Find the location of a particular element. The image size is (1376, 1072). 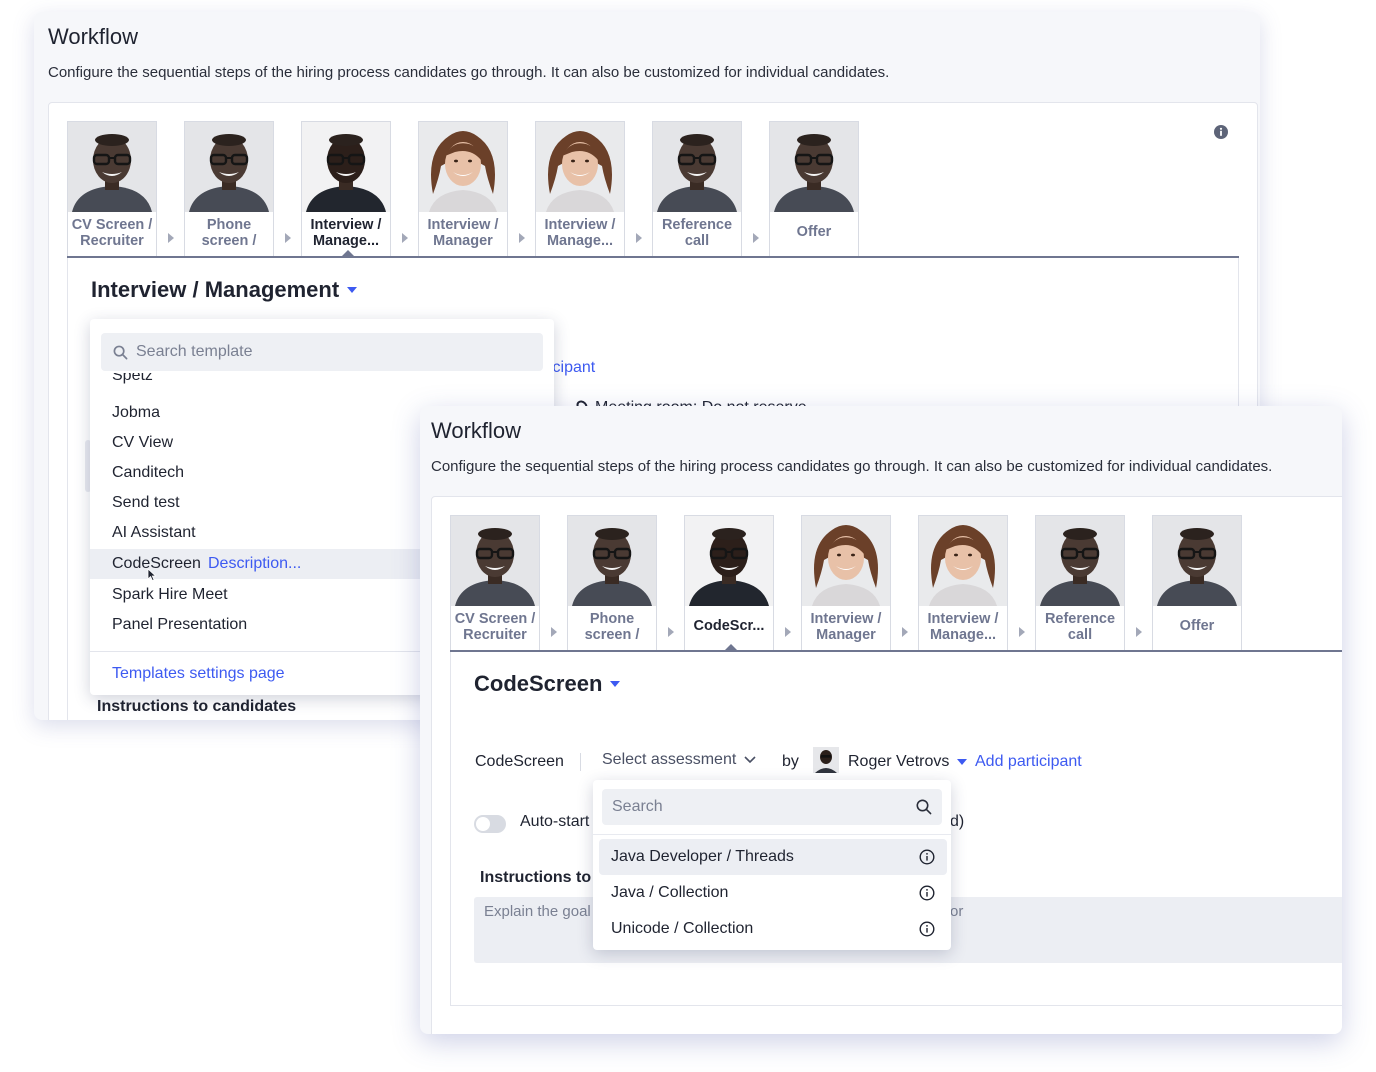

add-participant-link: Add participant is located at coordinates (1028, 762).